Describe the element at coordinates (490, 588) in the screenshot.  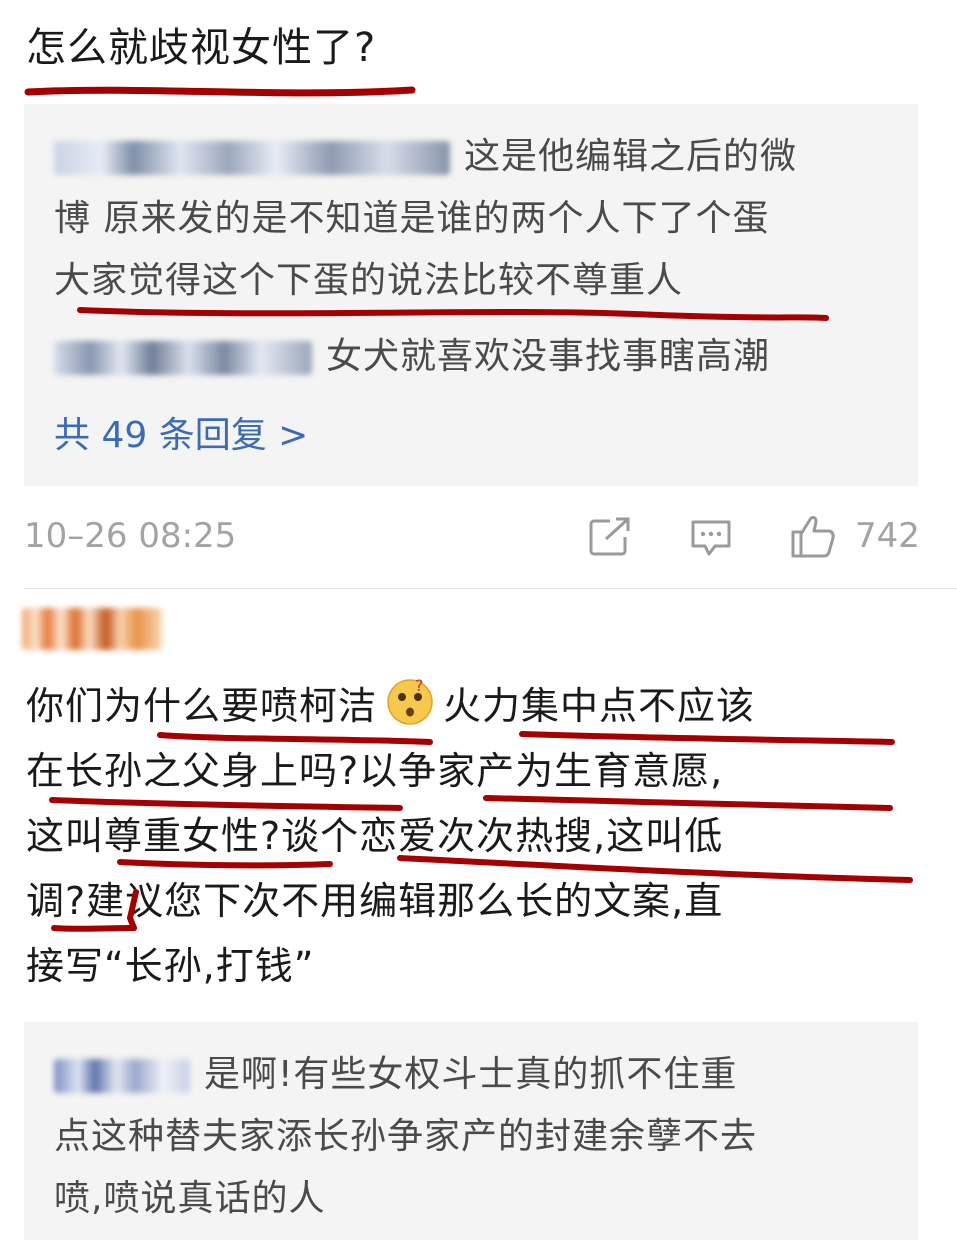
I see `divider` at that location.